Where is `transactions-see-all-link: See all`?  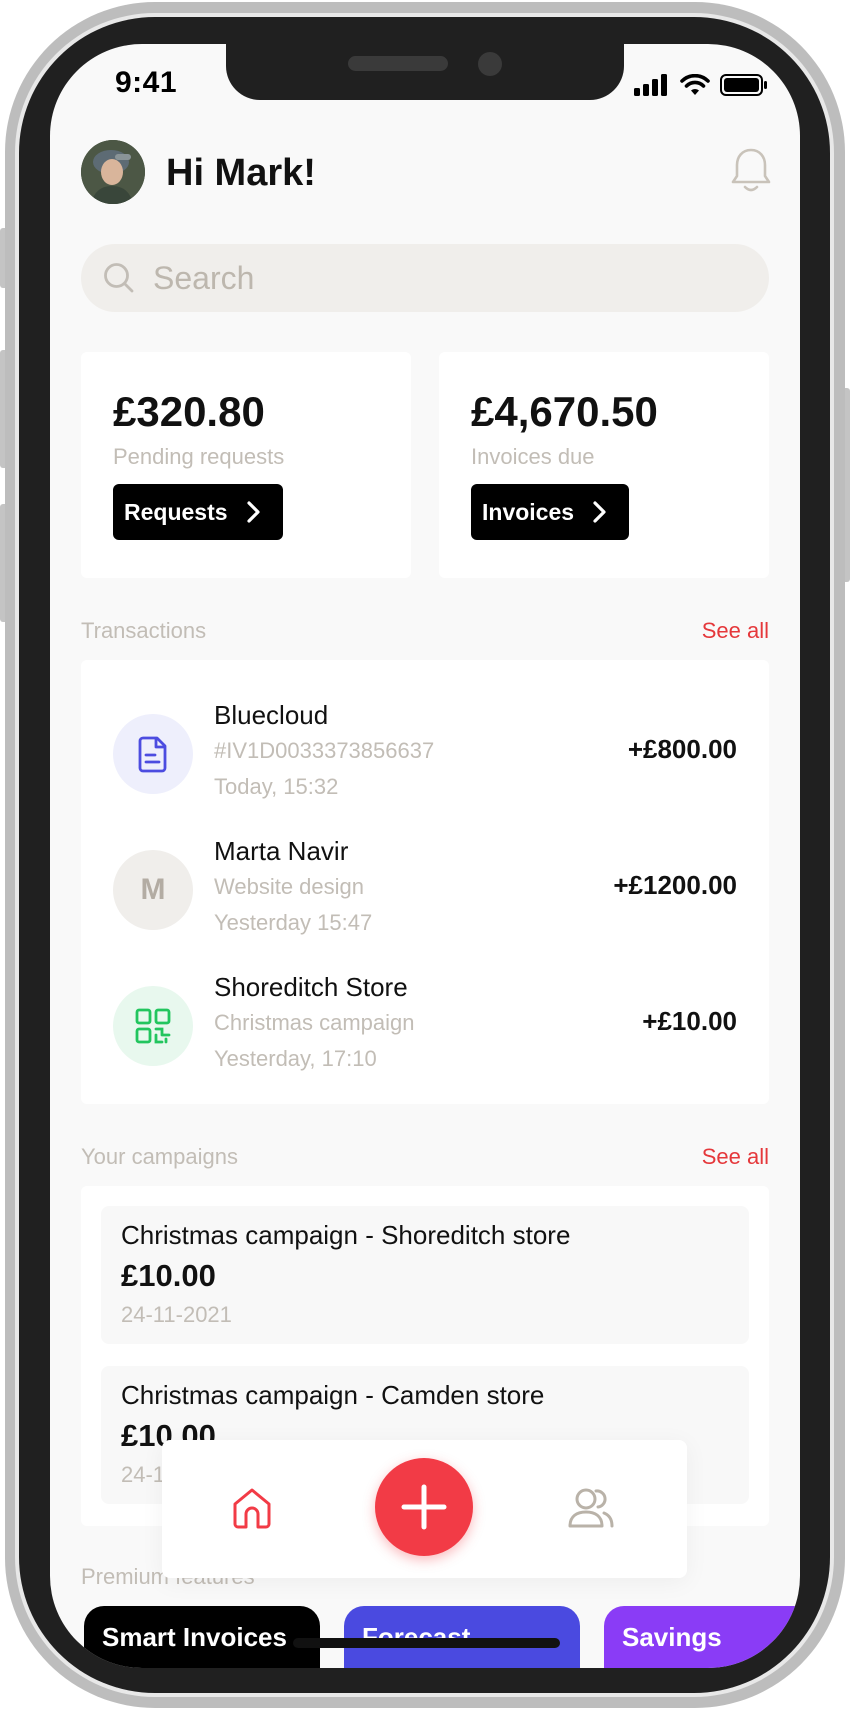
transactions-see-all-link: See all is located at coordinates (735, 631).